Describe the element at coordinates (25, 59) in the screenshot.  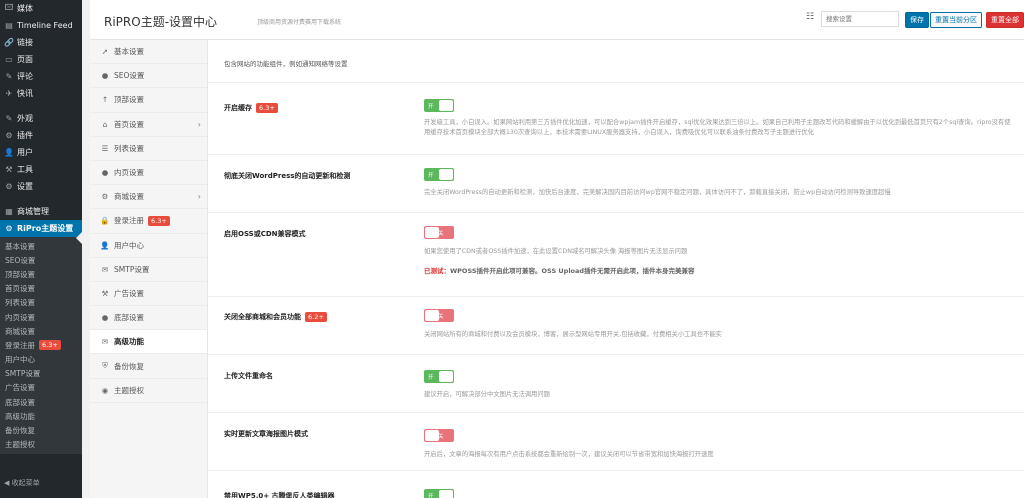
I see `wp-menu-label: 页面` at that location.